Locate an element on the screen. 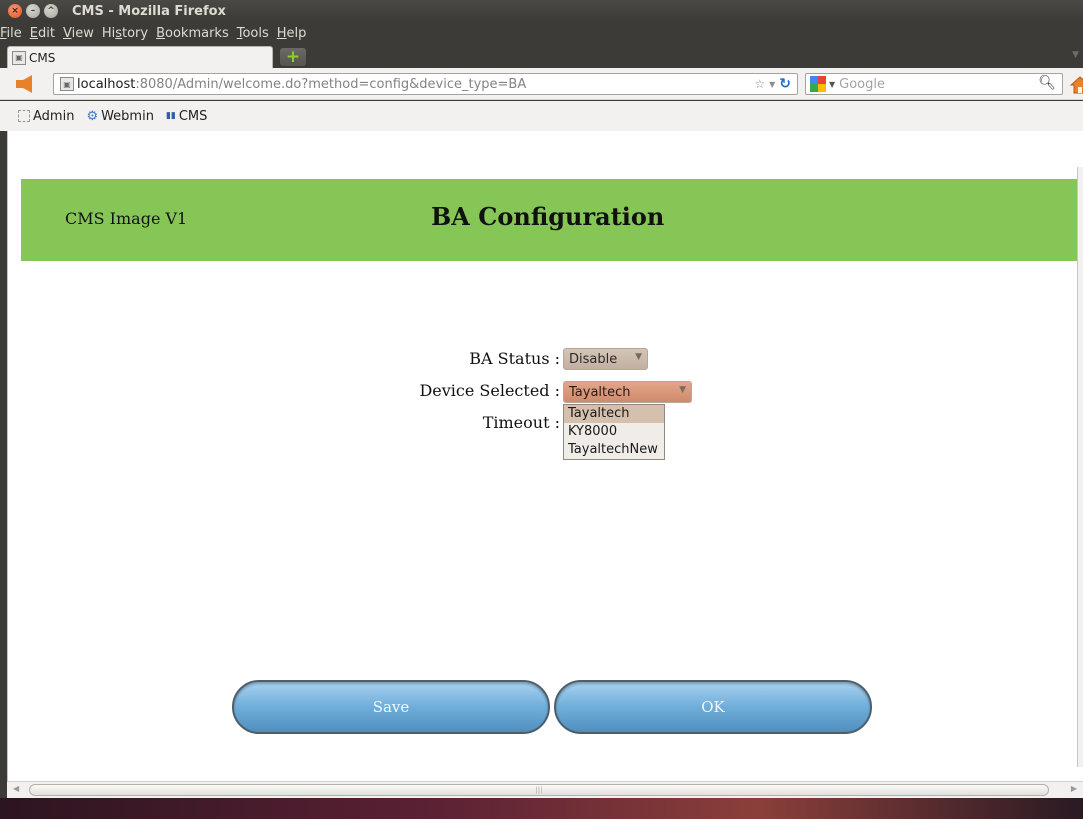 This screenshot has width=1083, height=819. dropdown-option: Tayaltech is located at coordinates (614, 414).